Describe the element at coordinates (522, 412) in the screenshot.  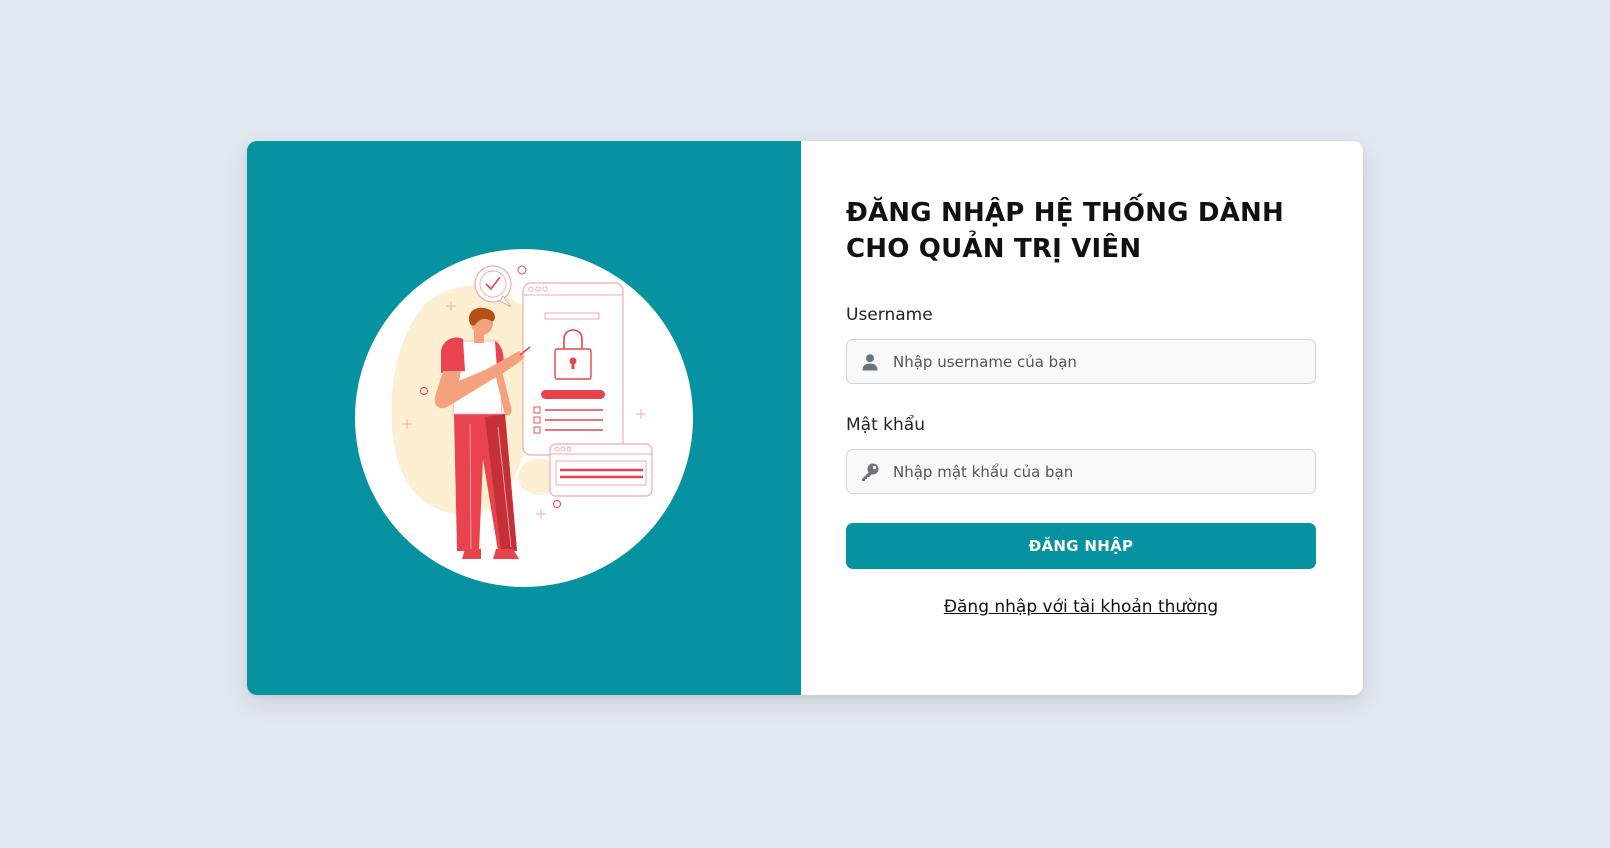
I see `security-lock-illustration` at that location.